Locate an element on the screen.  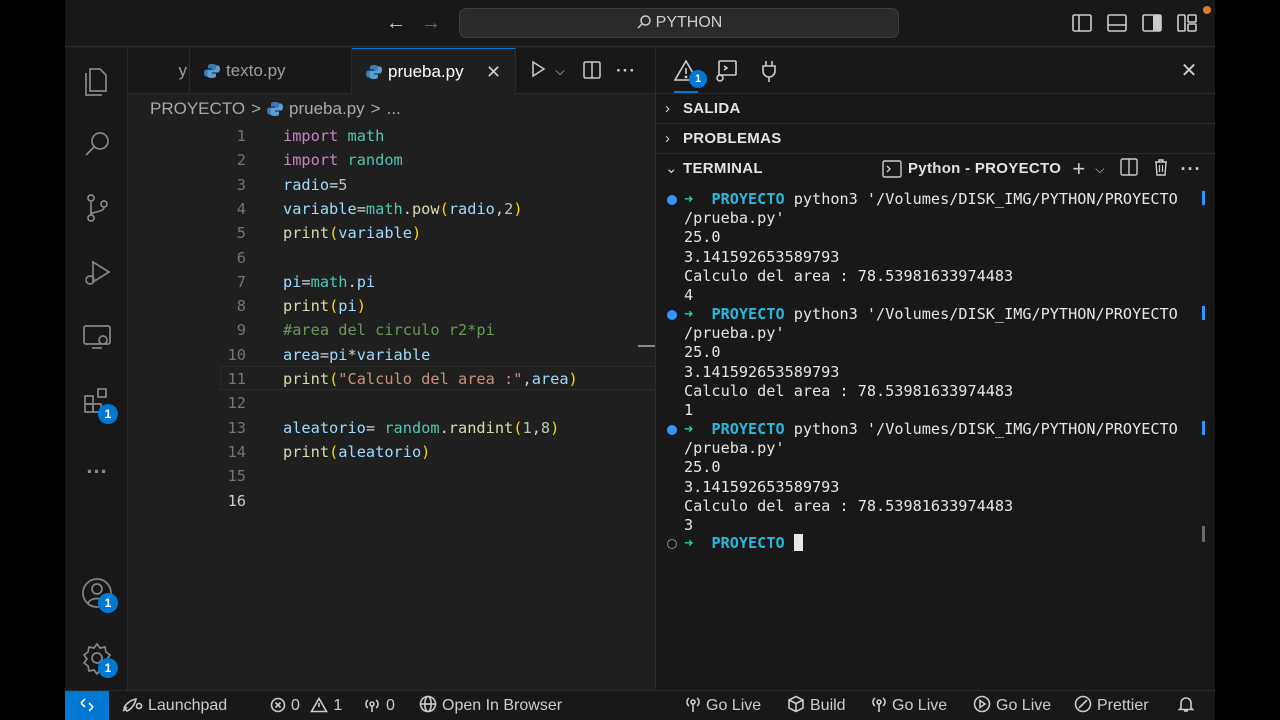
editor-more-actions-icon: ··· is located at coordinates (626, 71).